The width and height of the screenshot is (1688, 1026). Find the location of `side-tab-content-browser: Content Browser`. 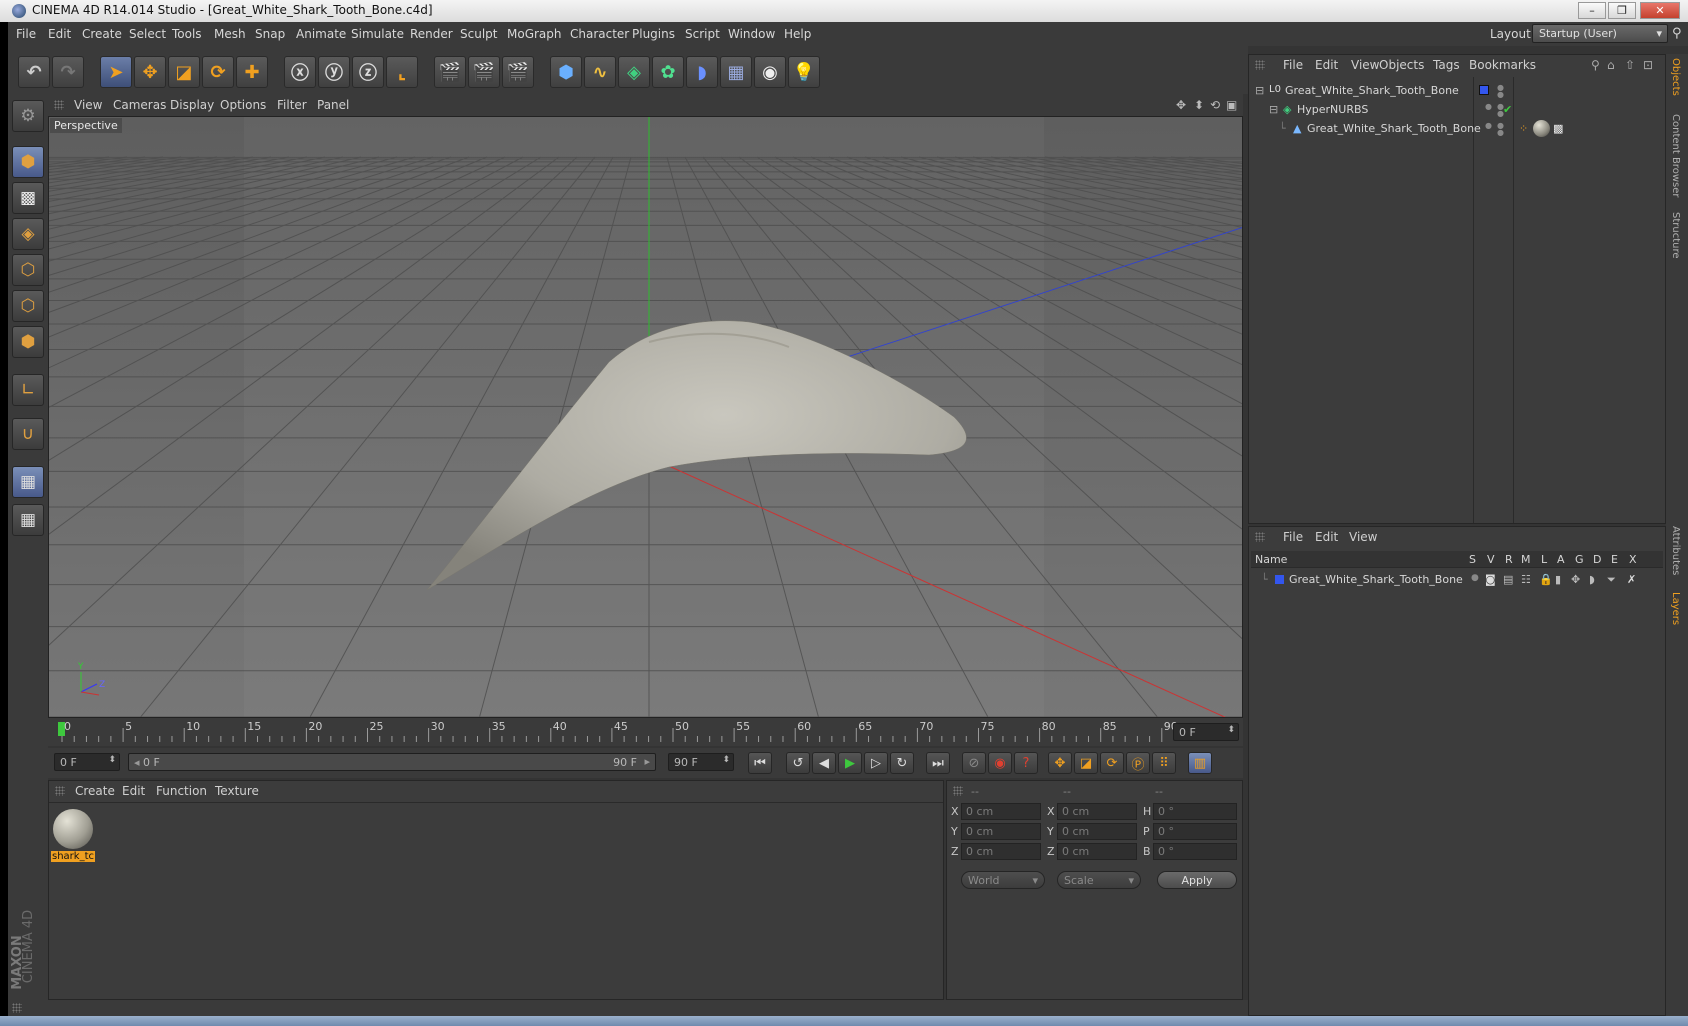

side-tab-content-browser: Content Browser is located at coordinates (1675, 155).